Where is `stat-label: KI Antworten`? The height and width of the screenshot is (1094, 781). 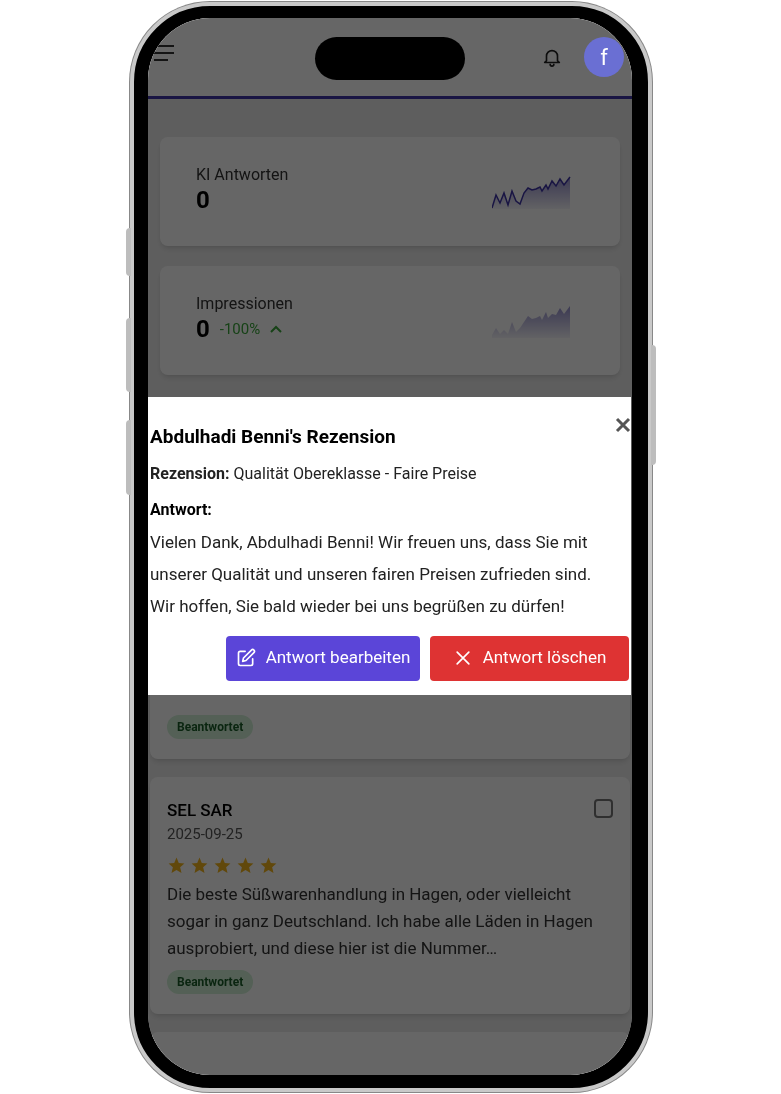
stat-label: KI Antworten is located at coordinates (242, 175).